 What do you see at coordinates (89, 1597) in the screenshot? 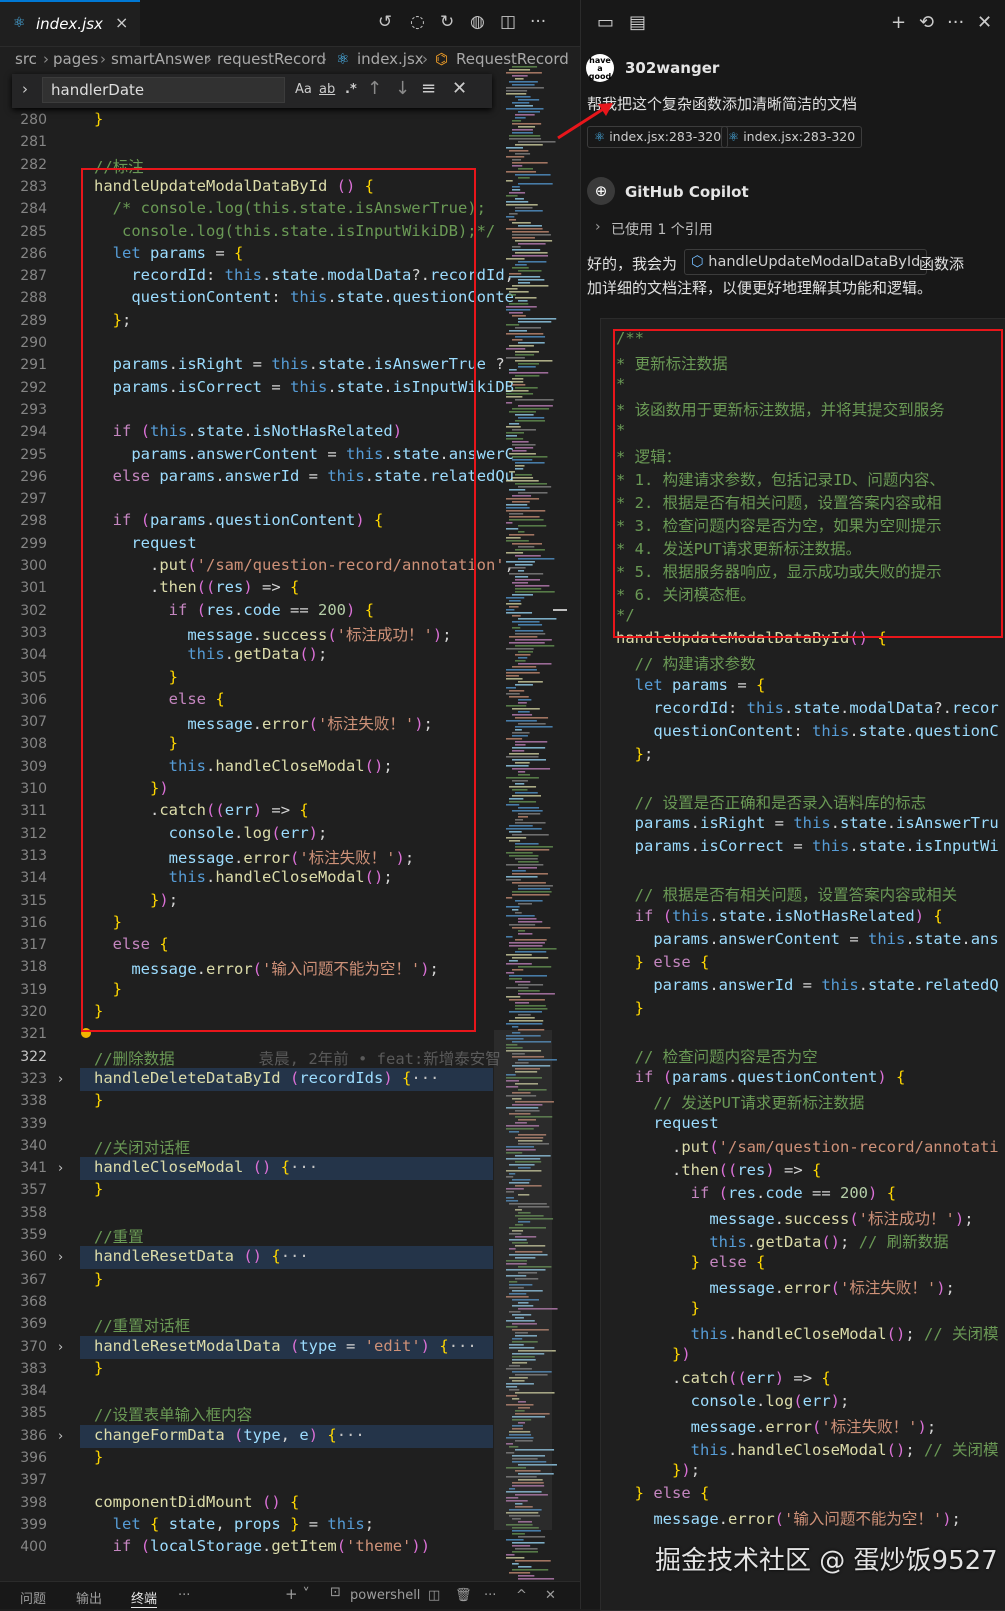
I see `tab-output: 输出` at bounding box center [89, 1597].